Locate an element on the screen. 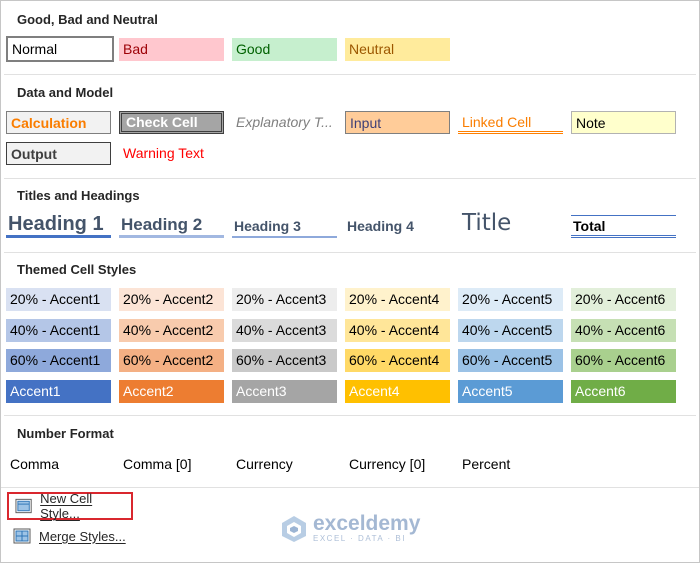  style-neutral: Neutral is located at coordinates (397, 49).